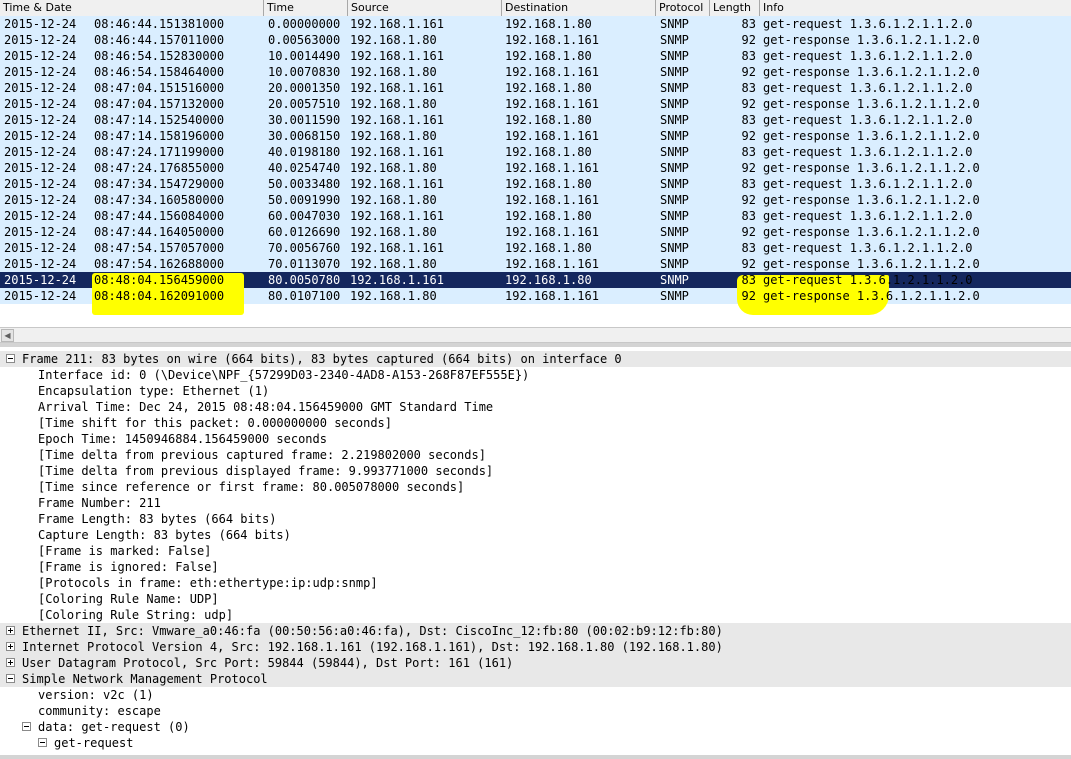 This screenshot has height=759, width=1071. I want to click on detail-tree-item: [Coloring Rule String: udp], so click(535, 615).